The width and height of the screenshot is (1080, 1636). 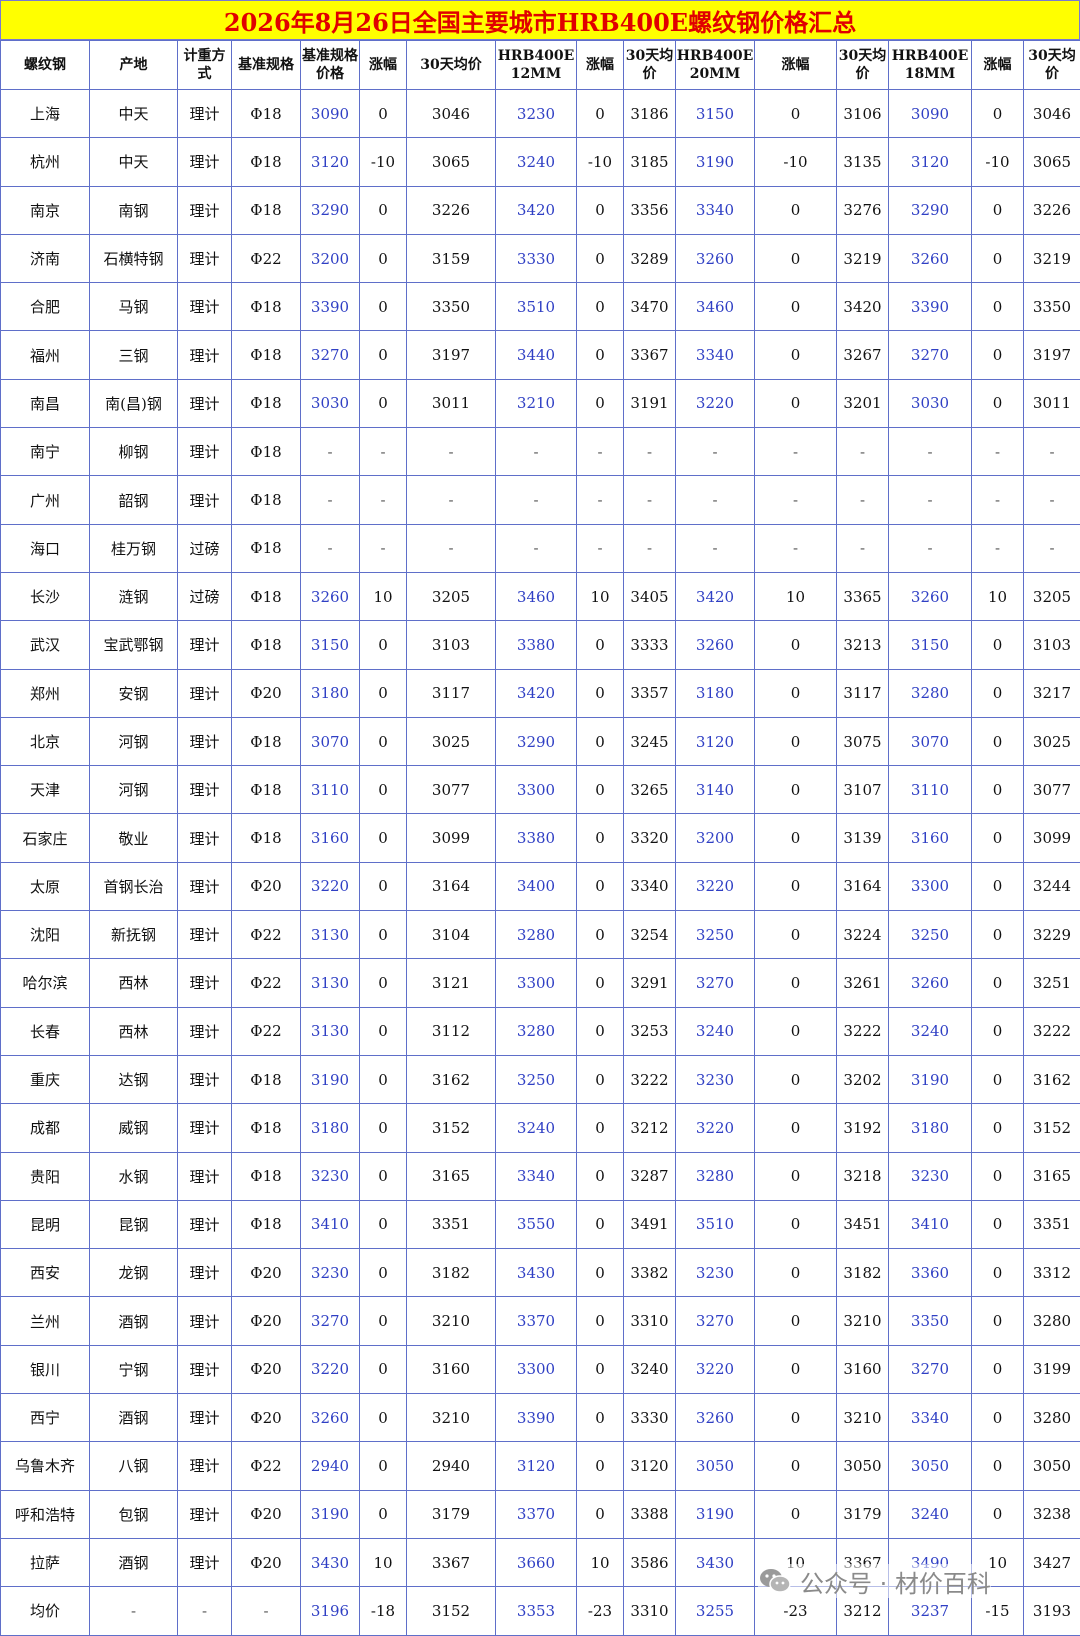 I want to click on column-header: 基准规格价格, so click(x=330, y=65).